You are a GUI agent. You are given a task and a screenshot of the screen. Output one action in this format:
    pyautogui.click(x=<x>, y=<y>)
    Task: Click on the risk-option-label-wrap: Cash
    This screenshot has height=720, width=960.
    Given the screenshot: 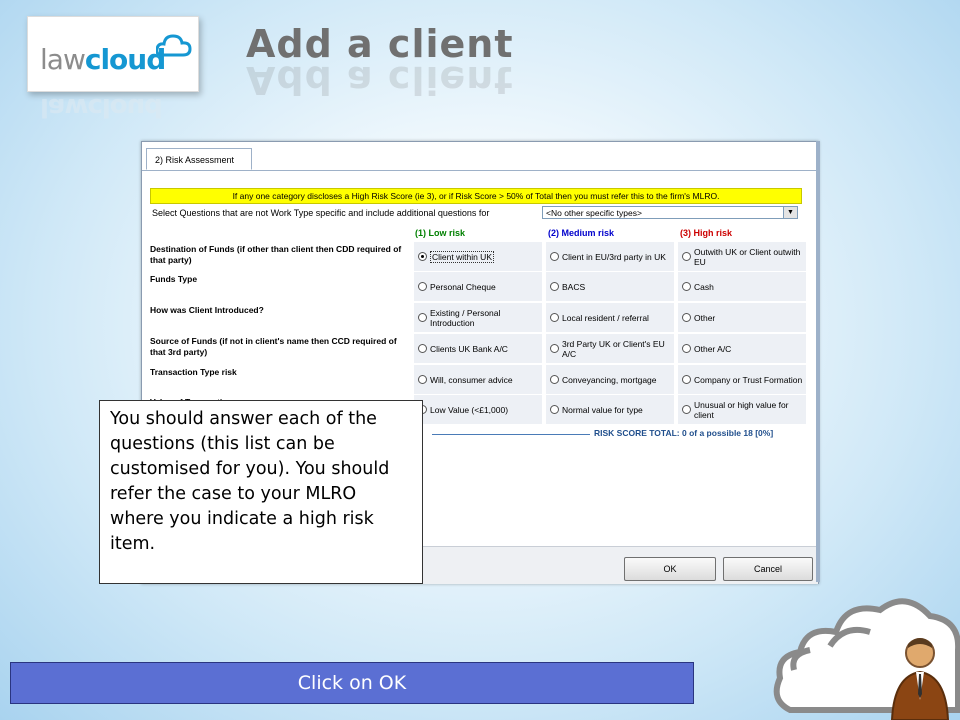 What is the action you would take?
    pyautogui.click(x=749, y=286)
    